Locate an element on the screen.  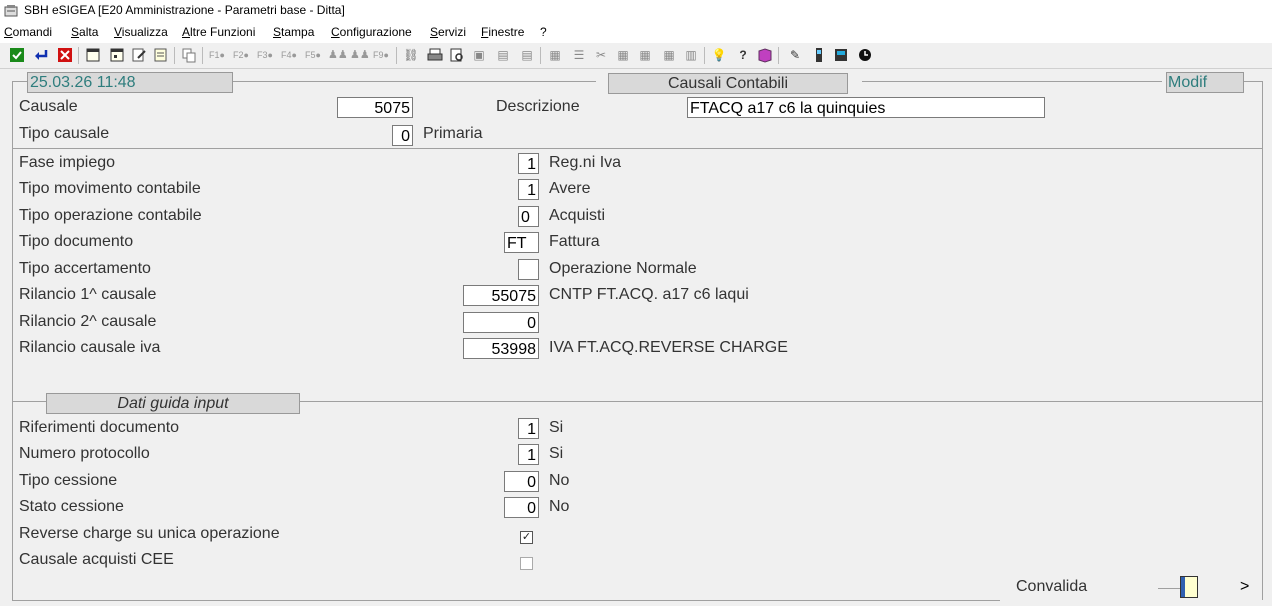
toolbar-separator is located at coordinates (704, 55).